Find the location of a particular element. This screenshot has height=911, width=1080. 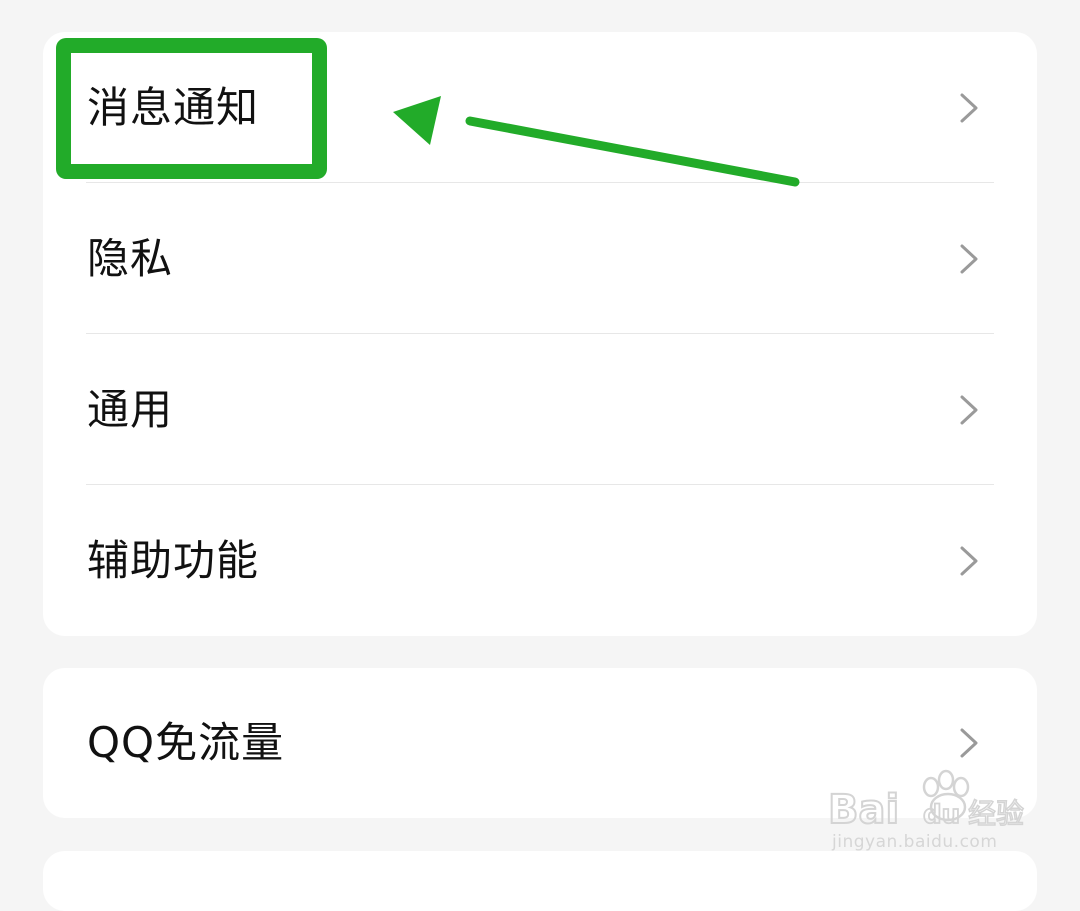

svg-text: Bai is located at coordinates (863, 810).